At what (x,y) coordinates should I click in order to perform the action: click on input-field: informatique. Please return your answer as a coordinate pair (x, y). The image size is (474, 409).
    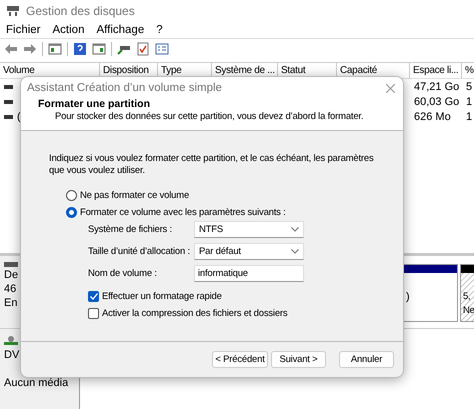
    Looking at the image, I should click on (249, 273).